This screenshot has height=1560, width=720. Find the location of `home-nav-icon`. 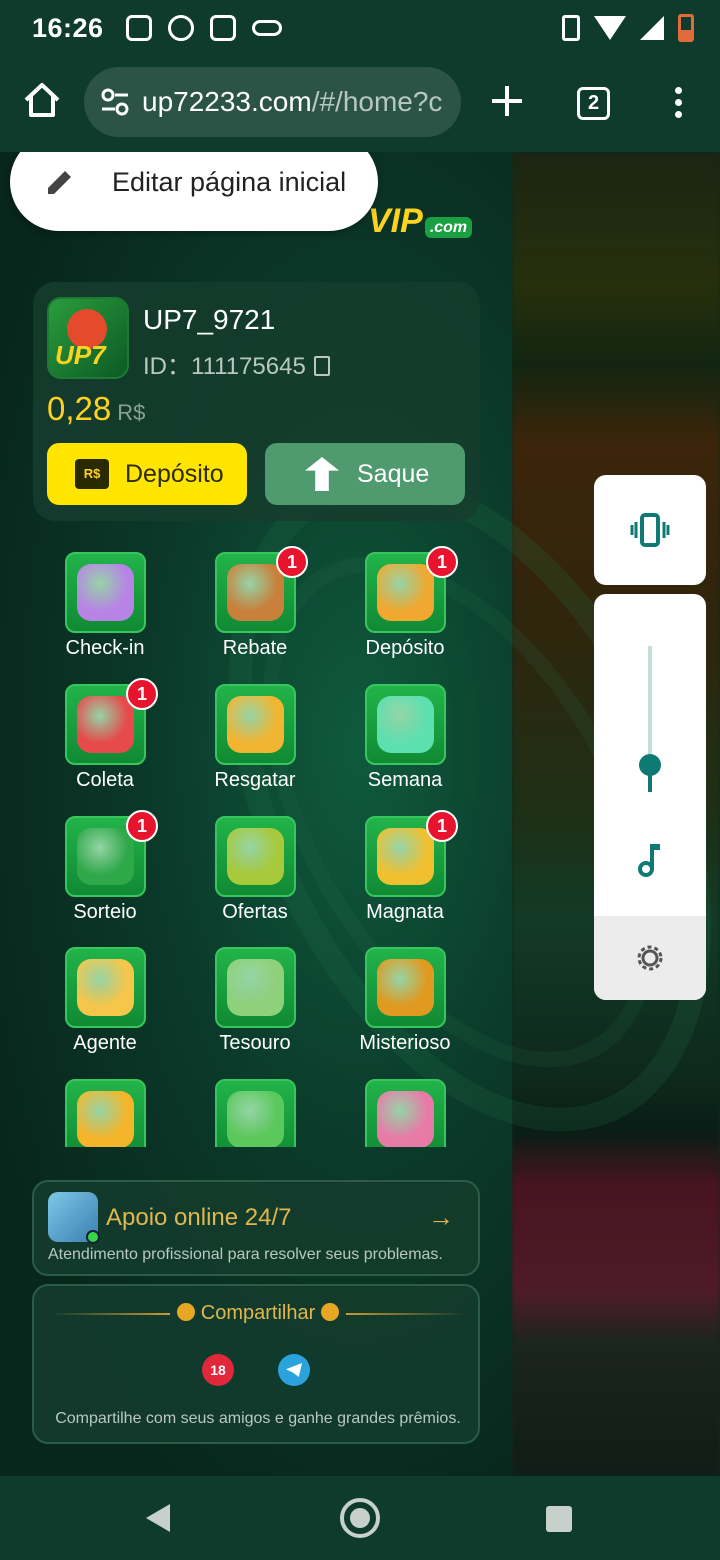

home-nav-icon is located at coordinates (360, 1518).